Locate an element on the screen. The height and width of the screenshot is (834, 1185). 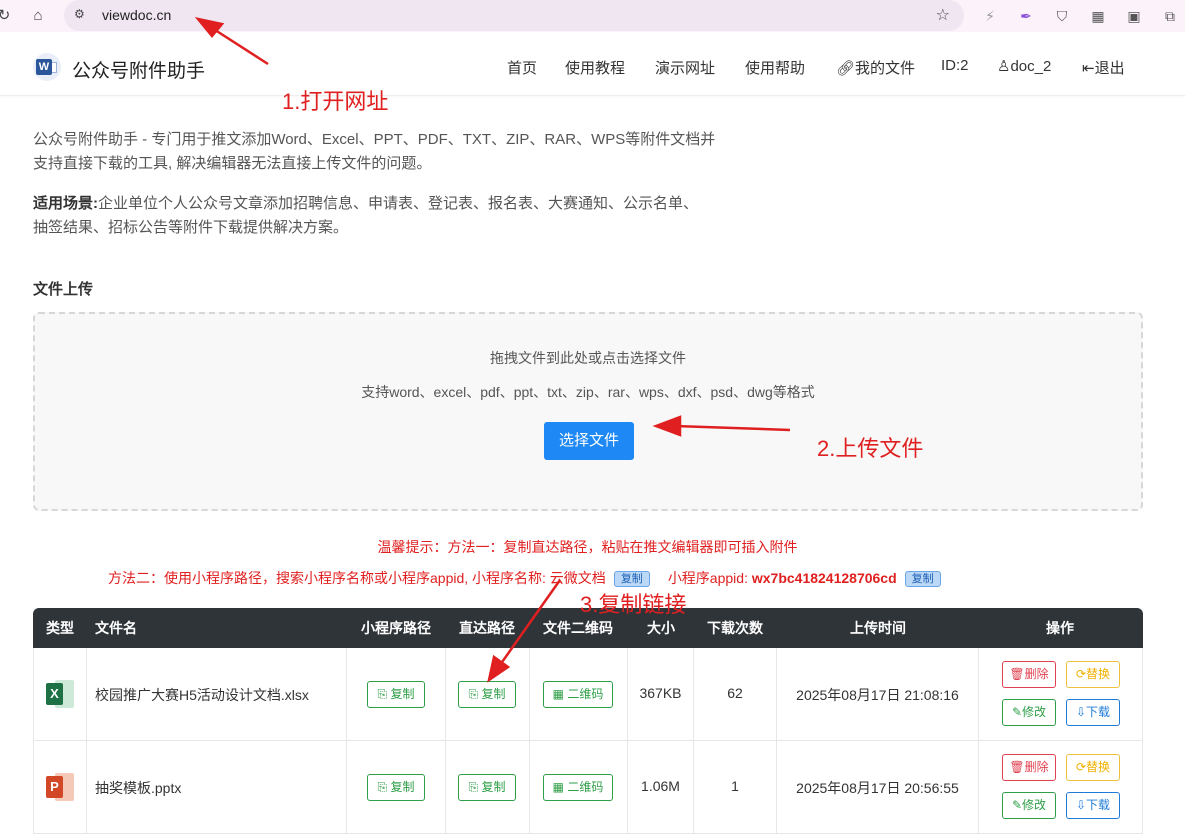
upload-time-cell: 2025年08月17日 20:56:55 is located at coordinates (878, 787).